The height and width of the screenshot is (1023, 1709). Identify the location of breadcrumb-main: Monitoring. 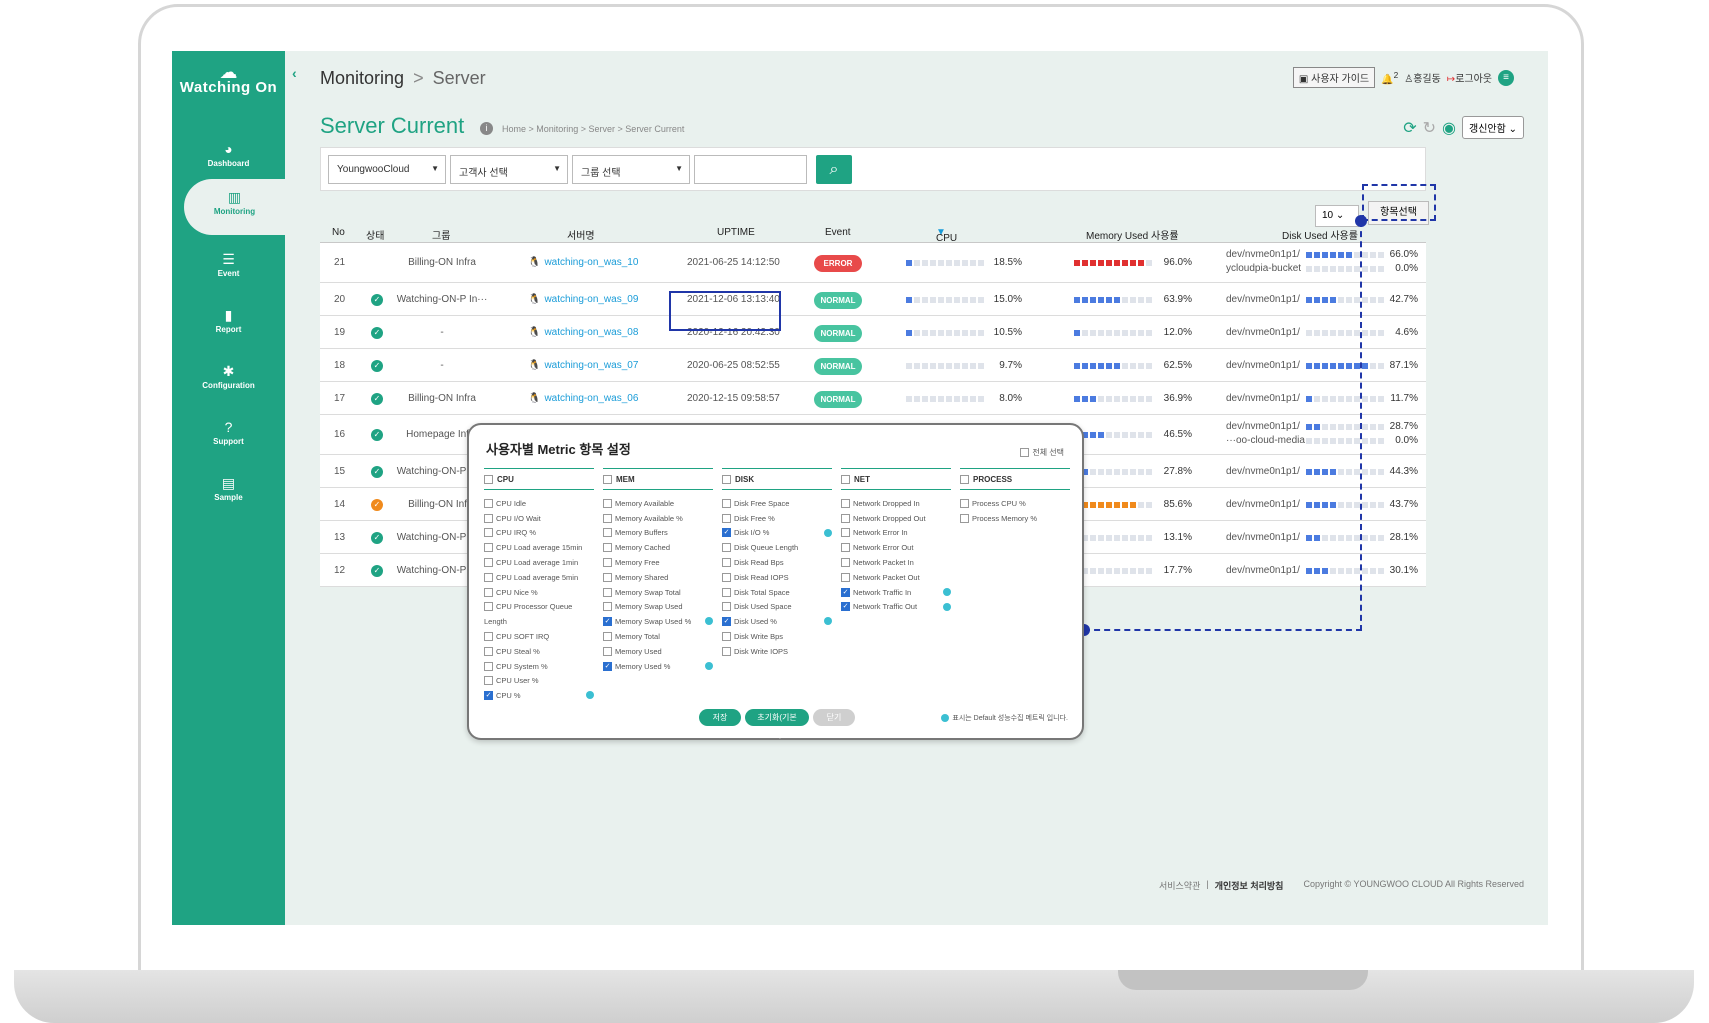
(362, 78).